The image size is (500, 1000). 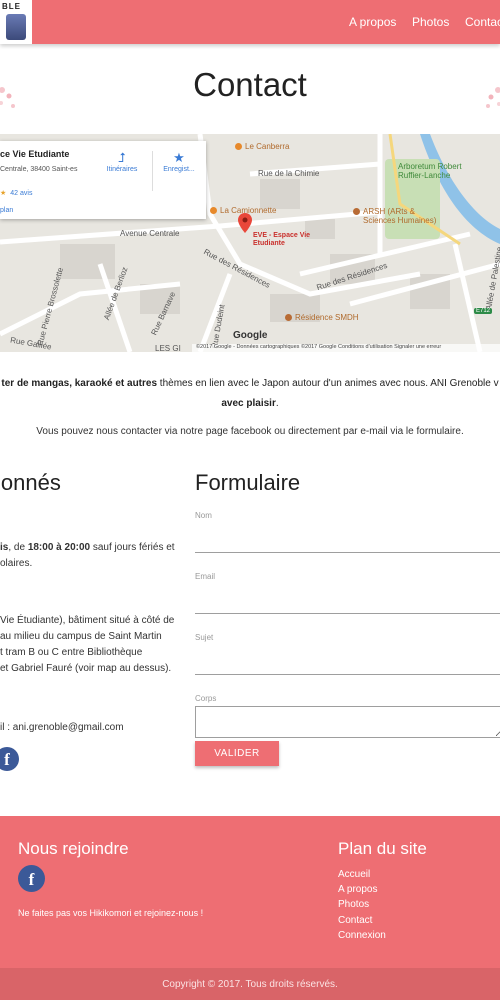 What do you see at coordinates (372, 22) in the screenshot?
I see `nav-link-a-propos: A propos` at bounding box center [372, 22].